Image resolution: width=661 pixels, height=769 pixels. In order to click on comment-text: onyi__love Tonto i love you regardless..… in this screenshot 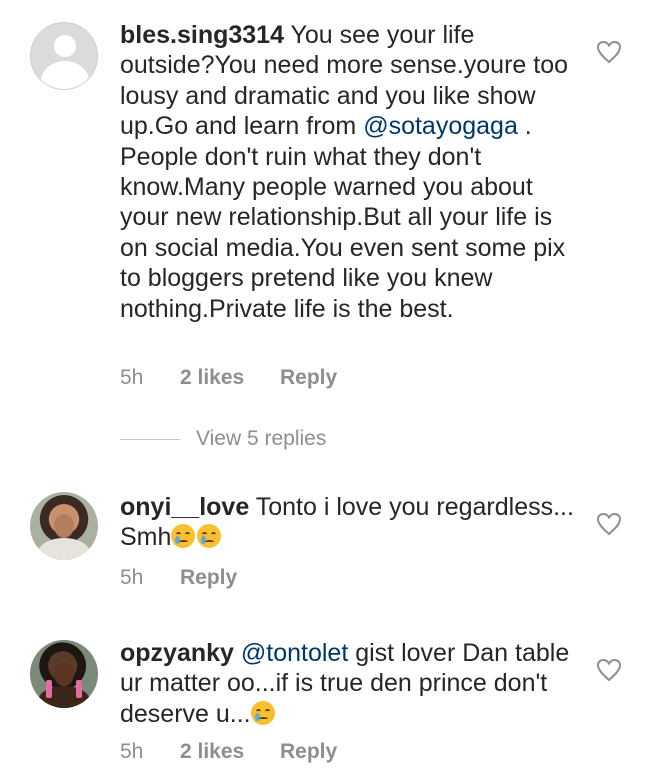, I will do `click(347, 522)`.